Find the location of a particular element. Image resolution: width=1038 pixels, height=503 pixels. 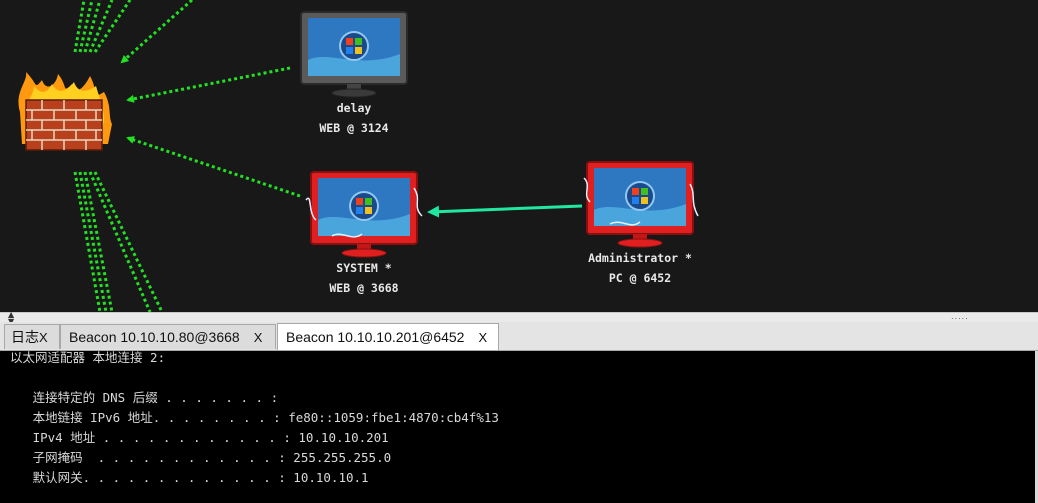

beacon-desc-label: WEB @ 3668 is located at coordinates (364, 288).